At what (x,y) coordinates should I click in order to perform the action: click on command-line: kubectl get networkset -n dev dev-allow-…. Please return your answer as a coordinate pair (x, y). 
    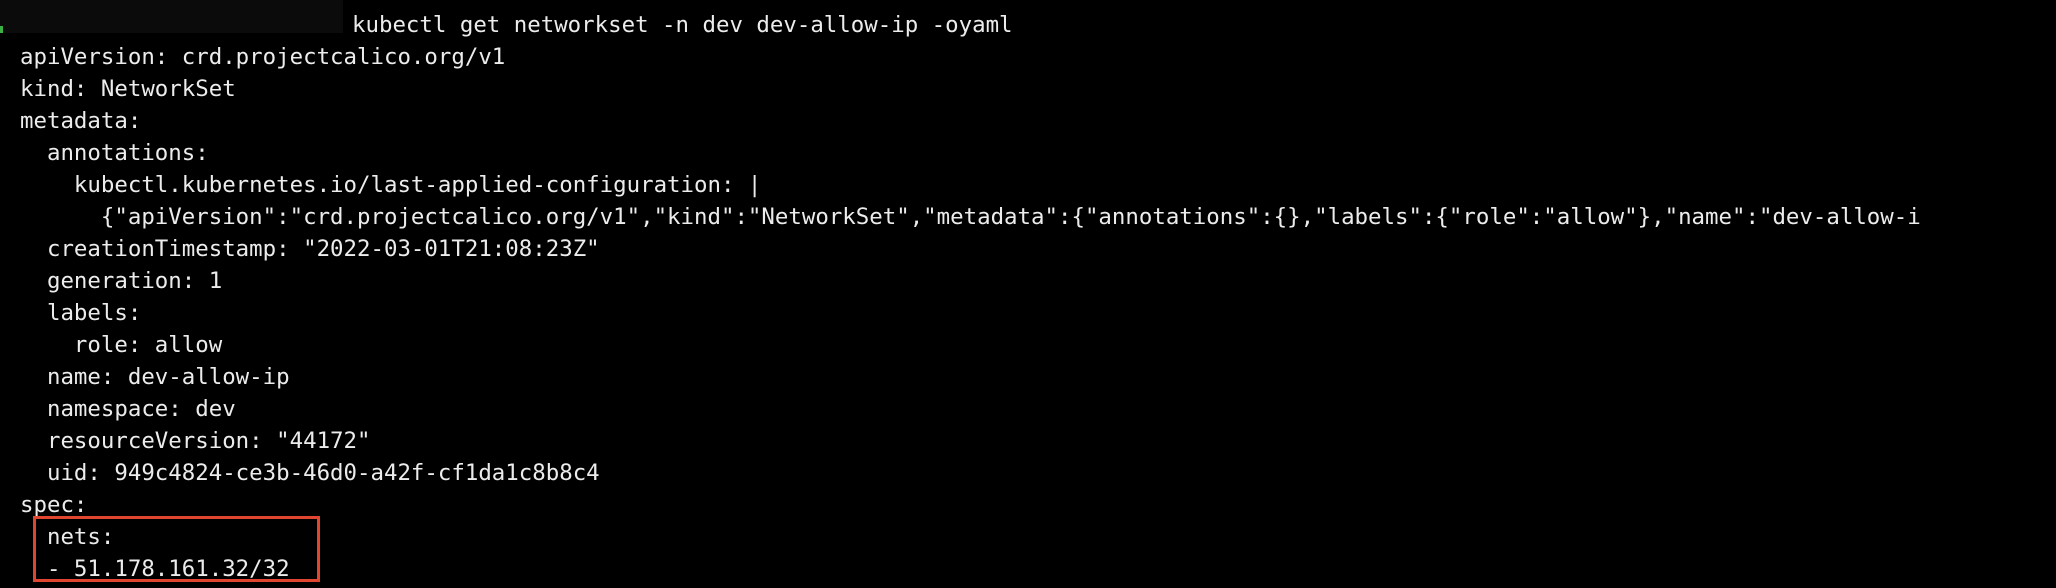
    Looking at the image, I should click on (682, 25).